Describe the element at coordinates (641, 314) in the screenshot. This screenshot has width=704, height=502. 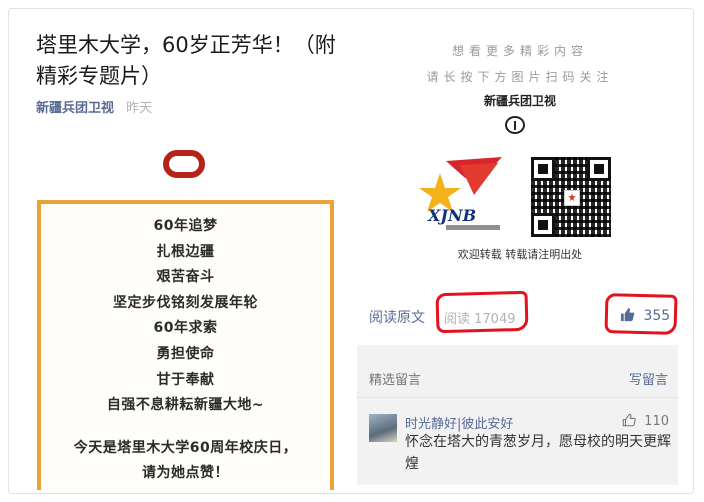
I see `annotation-circle-likes` at that location.